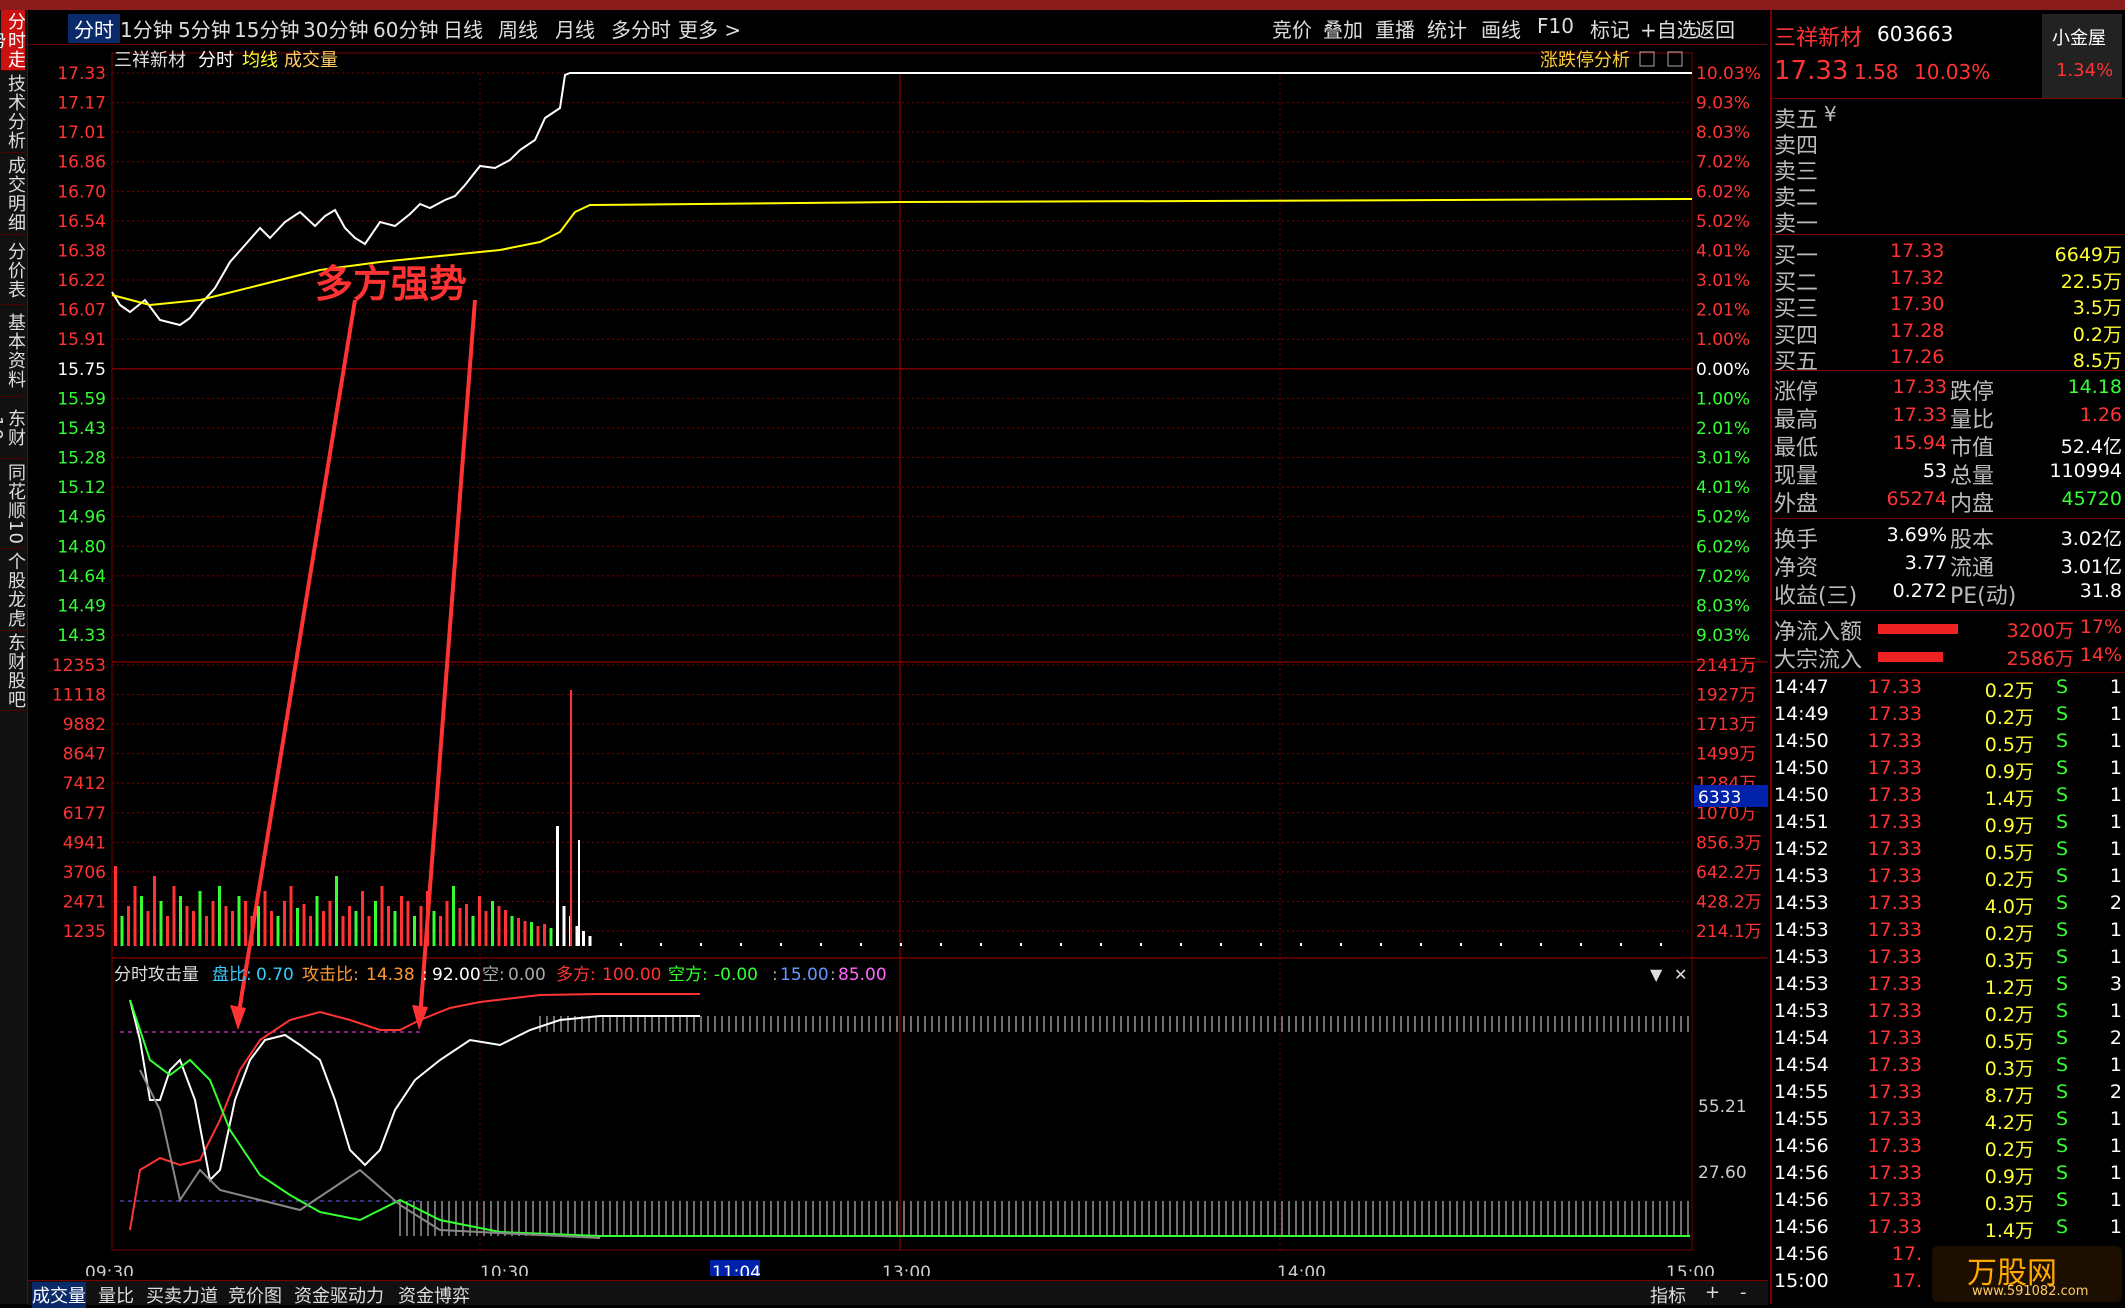 This screenshot has height=1308, width=2125. Describe the element at coordinates (1680, 974) in the screenshot. I see `indicator-close-icon: ✕` at that location.